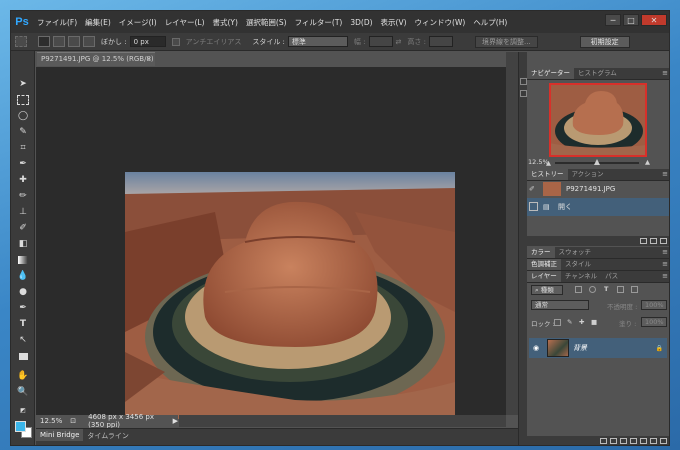 The height and width of the screenshot is (450, 680). I want to click on export-icon: ⊡, so click(73, 421).